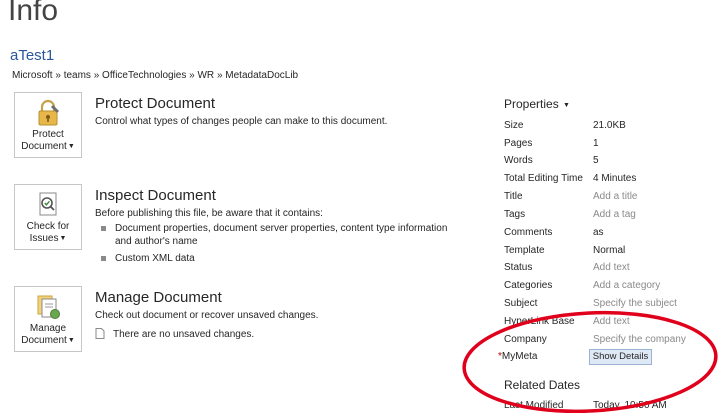 This screenshot has width=719, height=413. Describe the element at coordinates (184, 334) in the screenshot. I see `unsaved-status-text: There are no unsaved changes.` at that location.